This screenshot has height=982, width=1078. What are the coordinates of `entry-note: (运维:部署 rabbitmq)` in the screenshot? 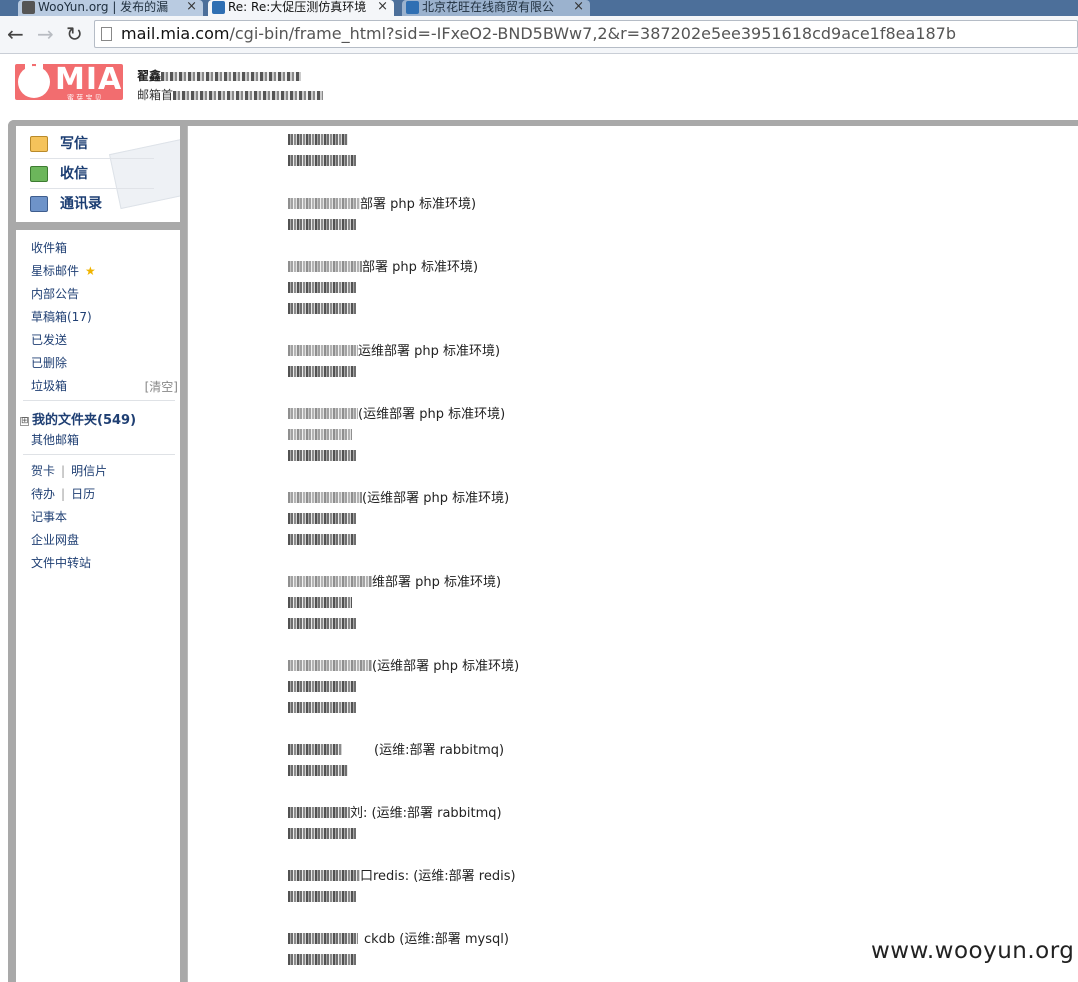 It's located at (439, 750).